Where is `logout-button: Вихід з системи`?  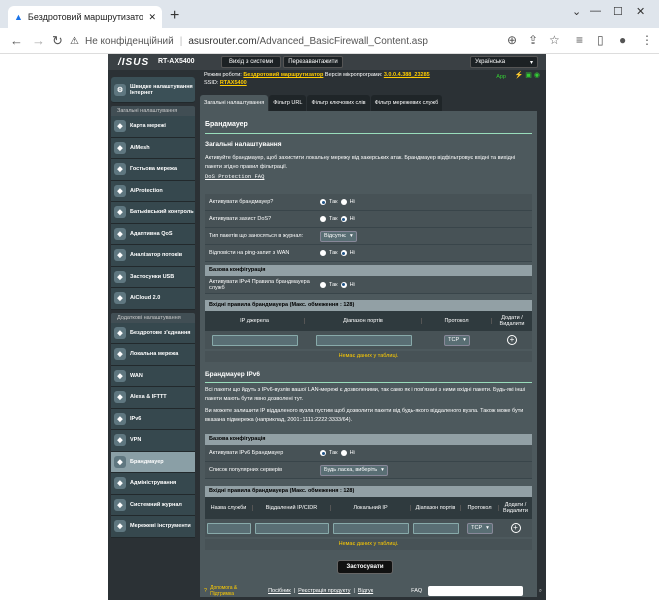 logout-button: Вихід з системи is located at coordinates (251, 62).